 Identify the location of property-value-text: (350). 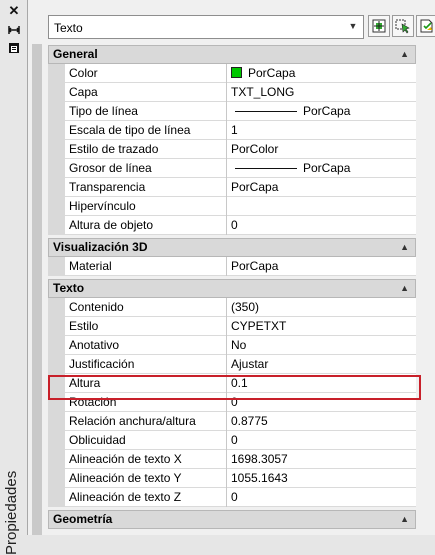
(245, 307).